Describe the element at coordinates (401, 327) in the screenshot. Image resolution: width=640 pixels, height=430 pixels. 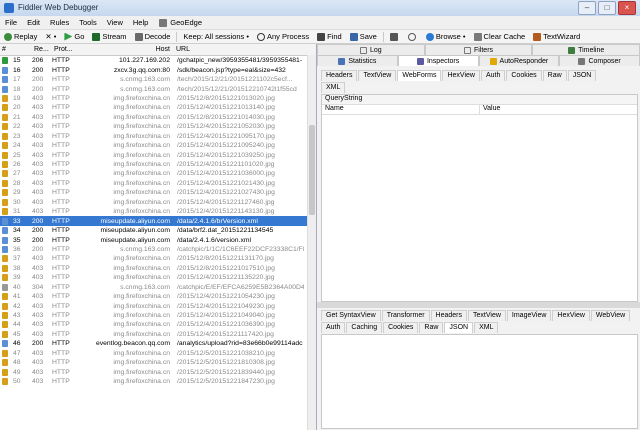
I see `resp-tab-cookies: Cookies` at that location.